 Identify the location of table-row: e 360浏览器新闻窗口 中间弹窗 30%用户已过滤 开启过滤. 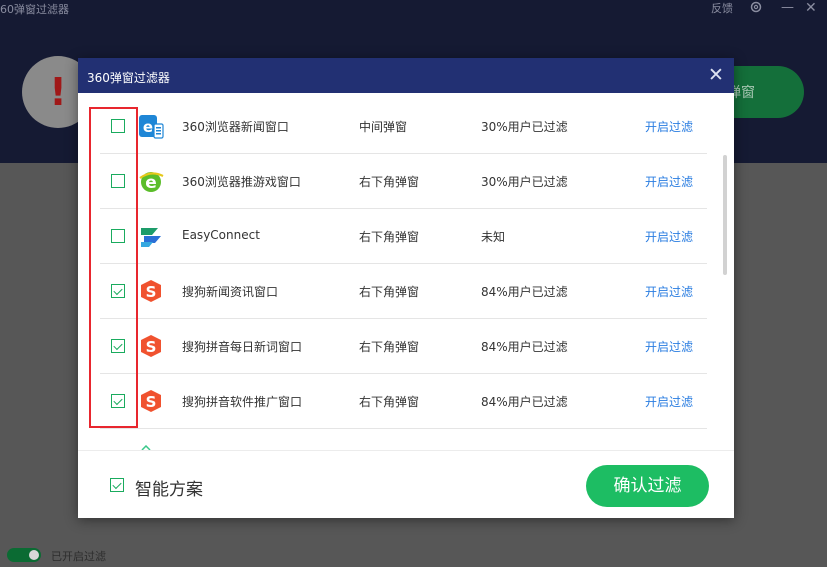
(403, 126).